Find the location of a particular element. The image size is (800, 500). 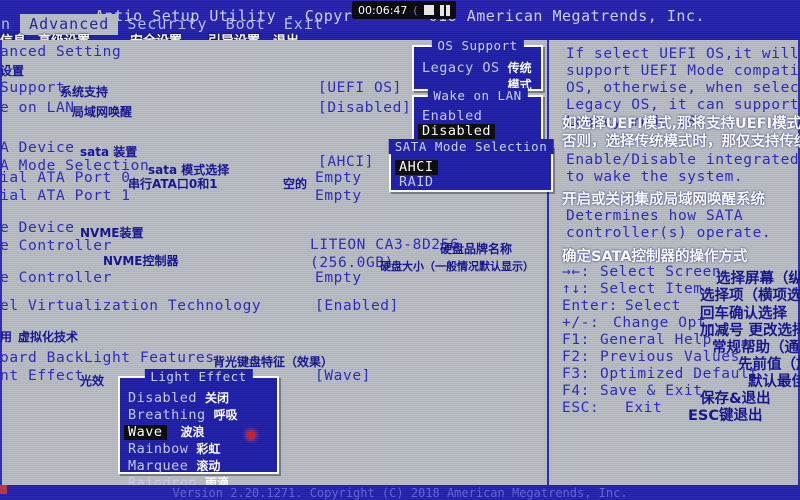

key-change-opt-key: +/-: is located at coordinates (581, 323).